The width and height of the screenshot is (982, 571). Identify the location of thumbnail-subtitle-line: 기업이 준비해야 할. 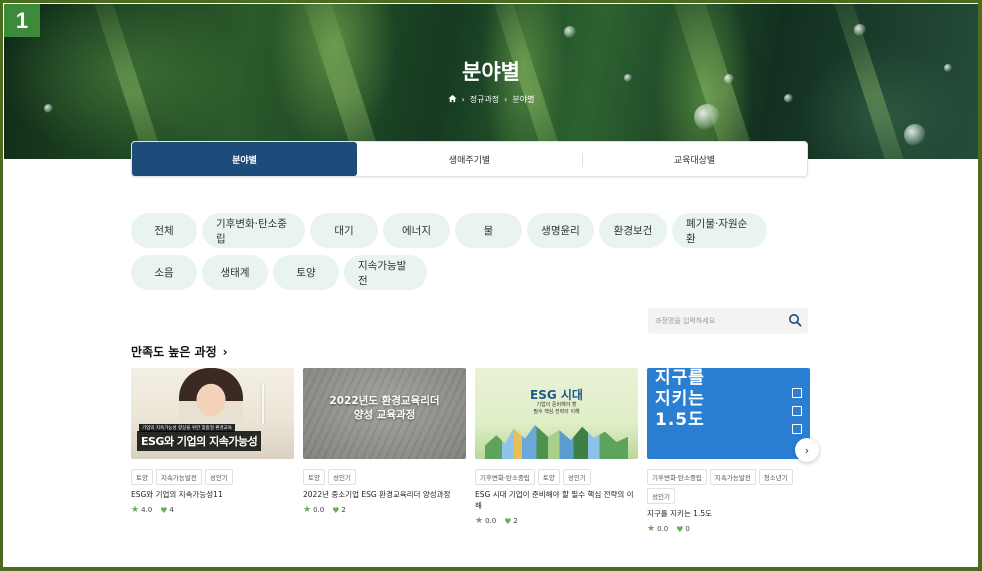
(556, 405).